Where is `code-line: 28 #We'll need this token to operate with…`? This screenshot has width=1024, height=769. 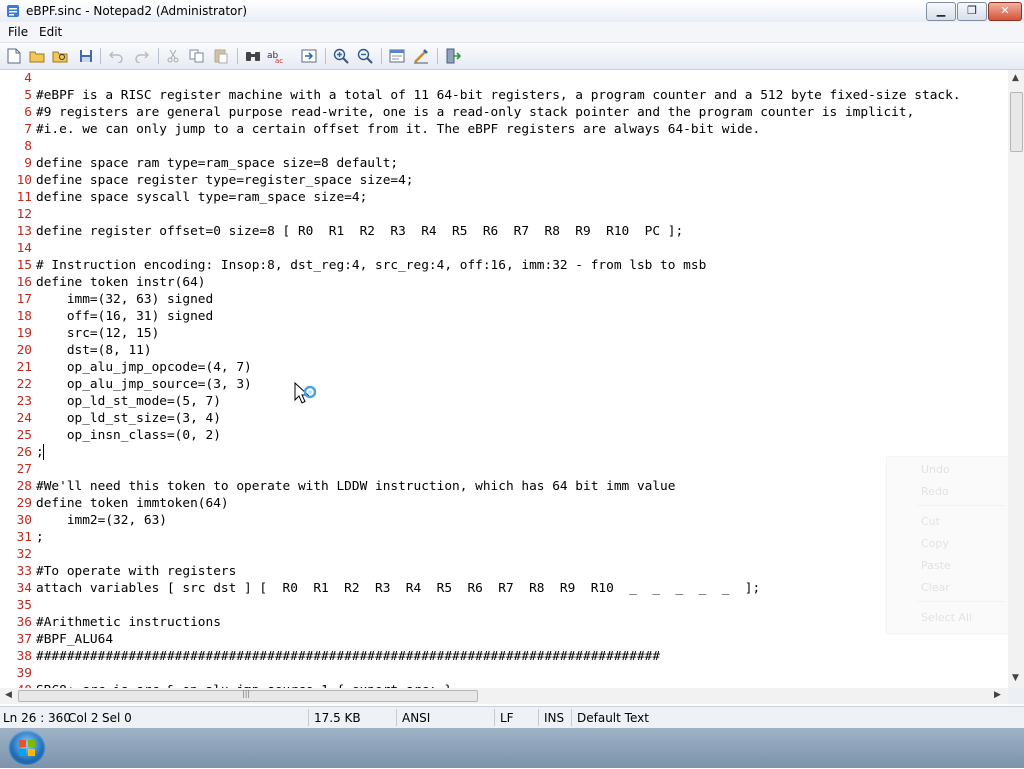
code-line: 28 #We'll need this token to operate with… is located at coordinates (504, 486).